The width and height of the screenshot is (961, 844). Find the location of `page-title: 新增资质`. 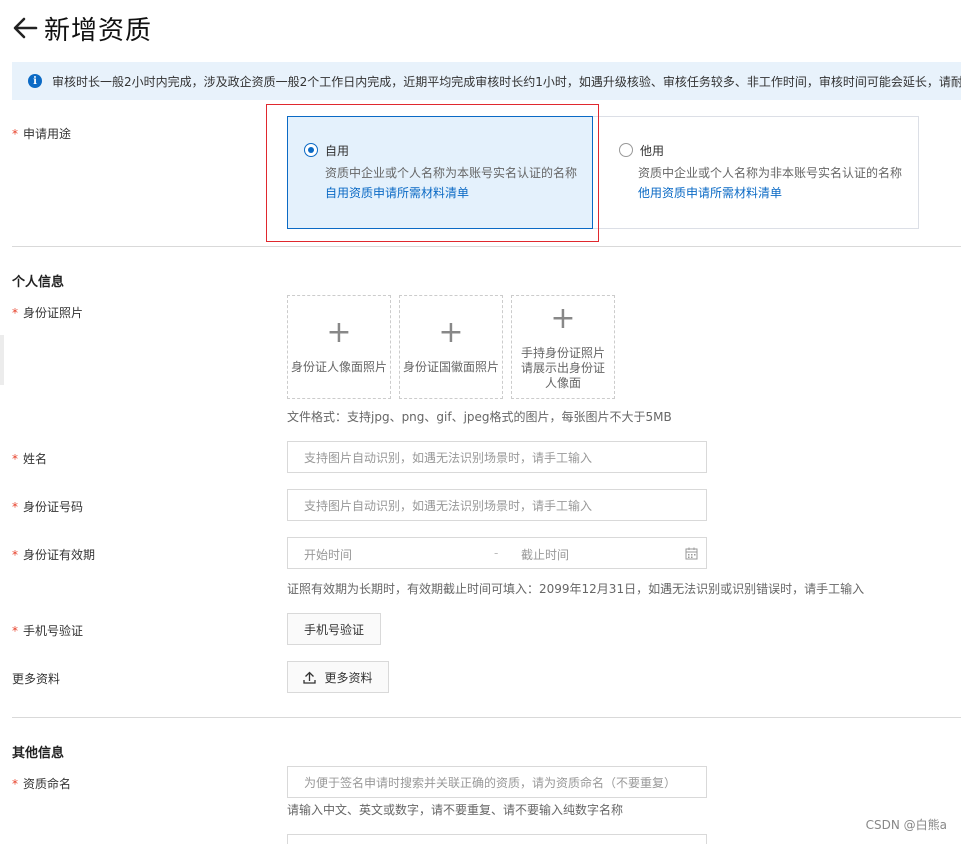

page-title: 新增资质 is located at coordinates (98, 30).